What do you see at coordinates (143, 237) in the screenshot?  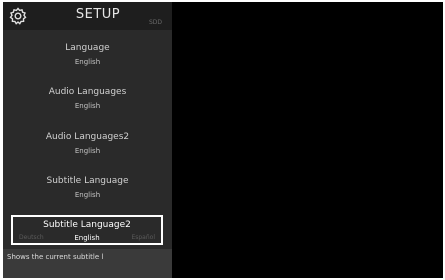 I see `next-option-hint: Español` at bounding box center [143, 237].